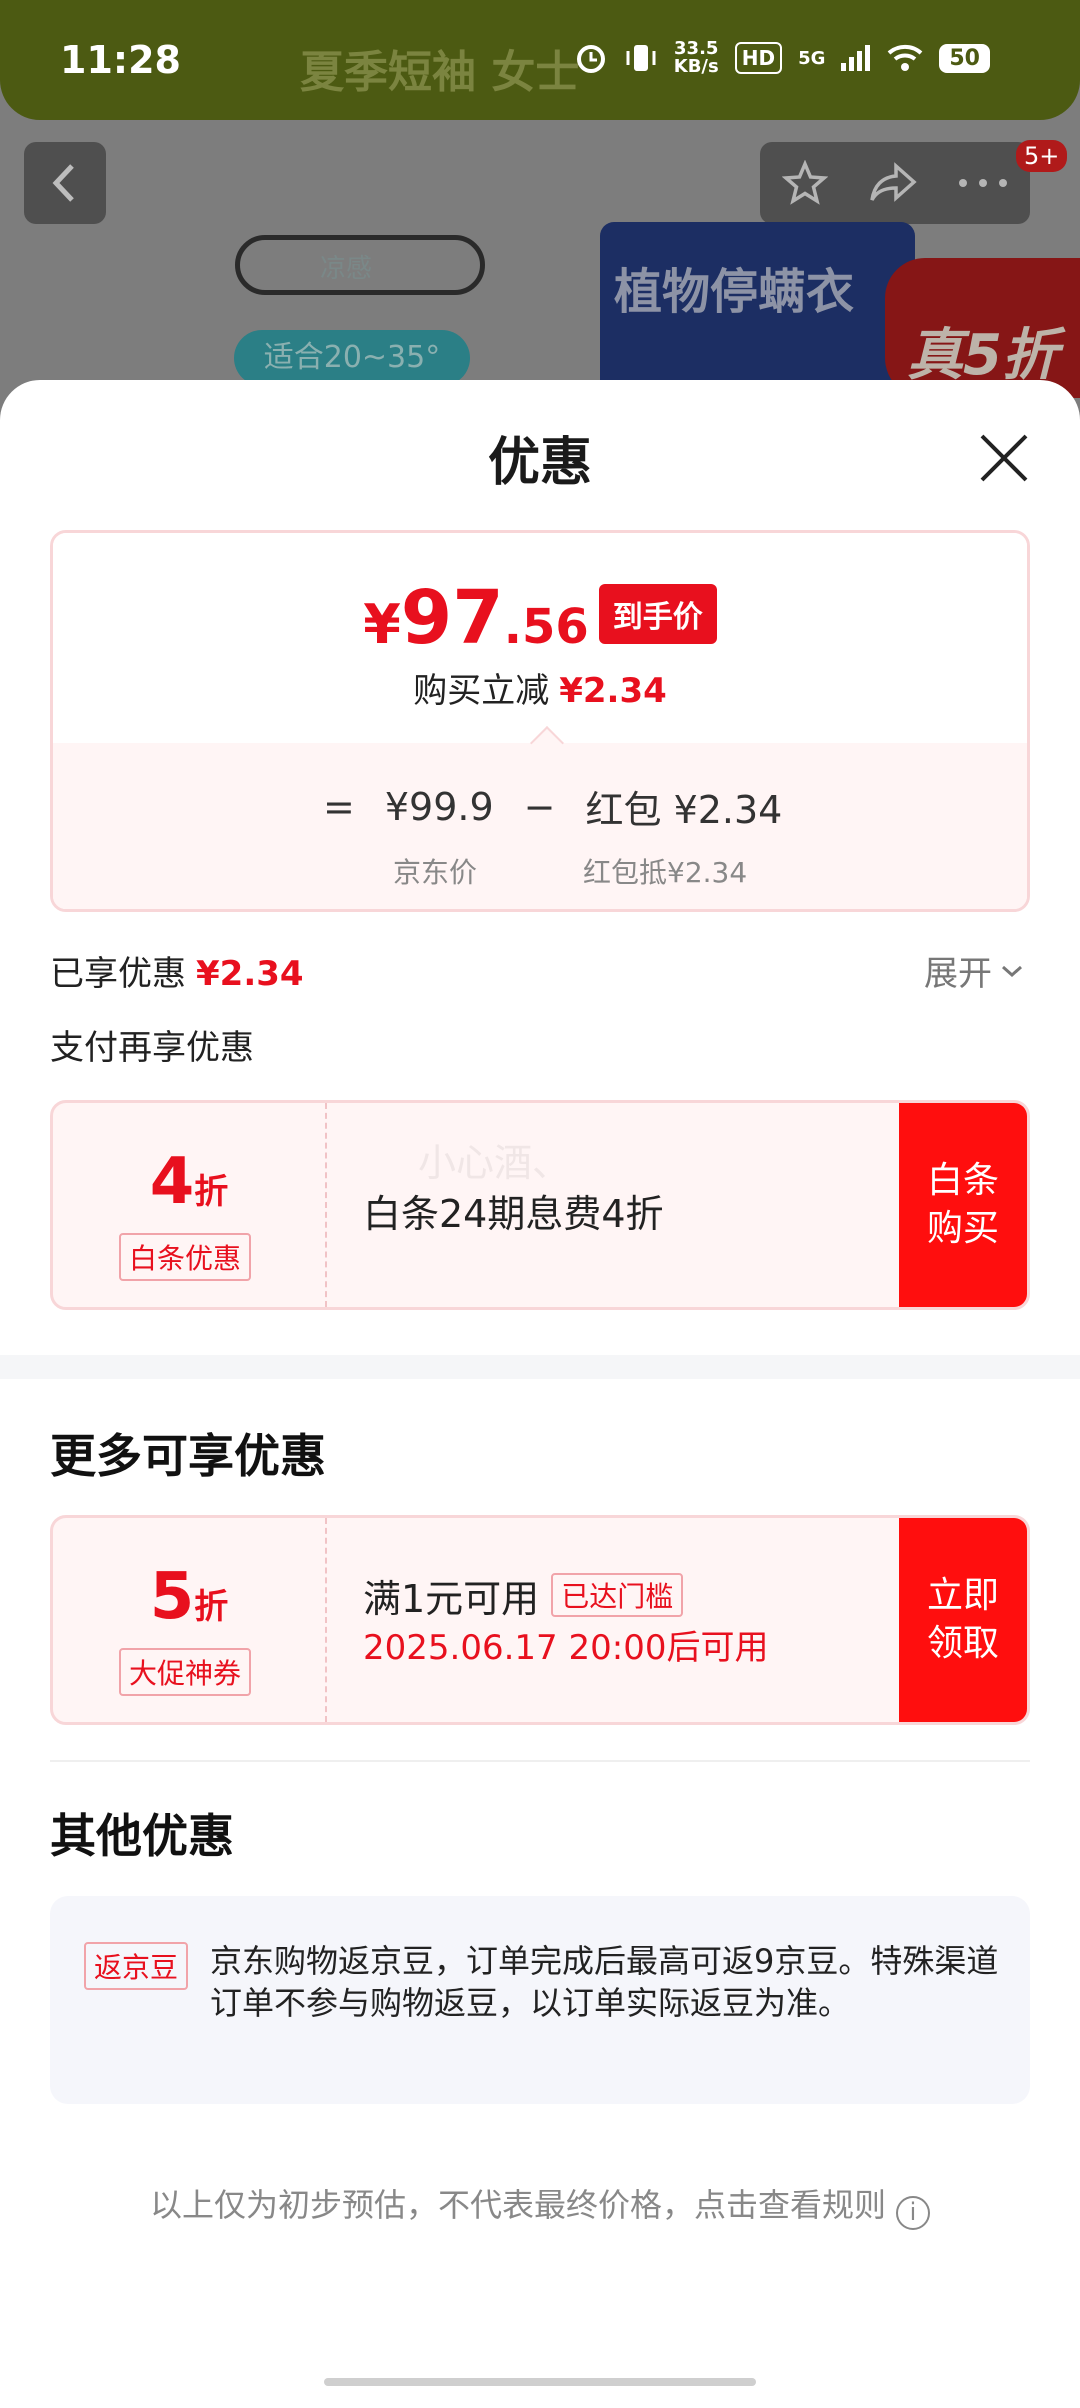 The height and width of the screenshot is (2408, 1080). Describe the element at coordinates (913, 2213) in the screenshot. I see `info-icon: i` at that location.